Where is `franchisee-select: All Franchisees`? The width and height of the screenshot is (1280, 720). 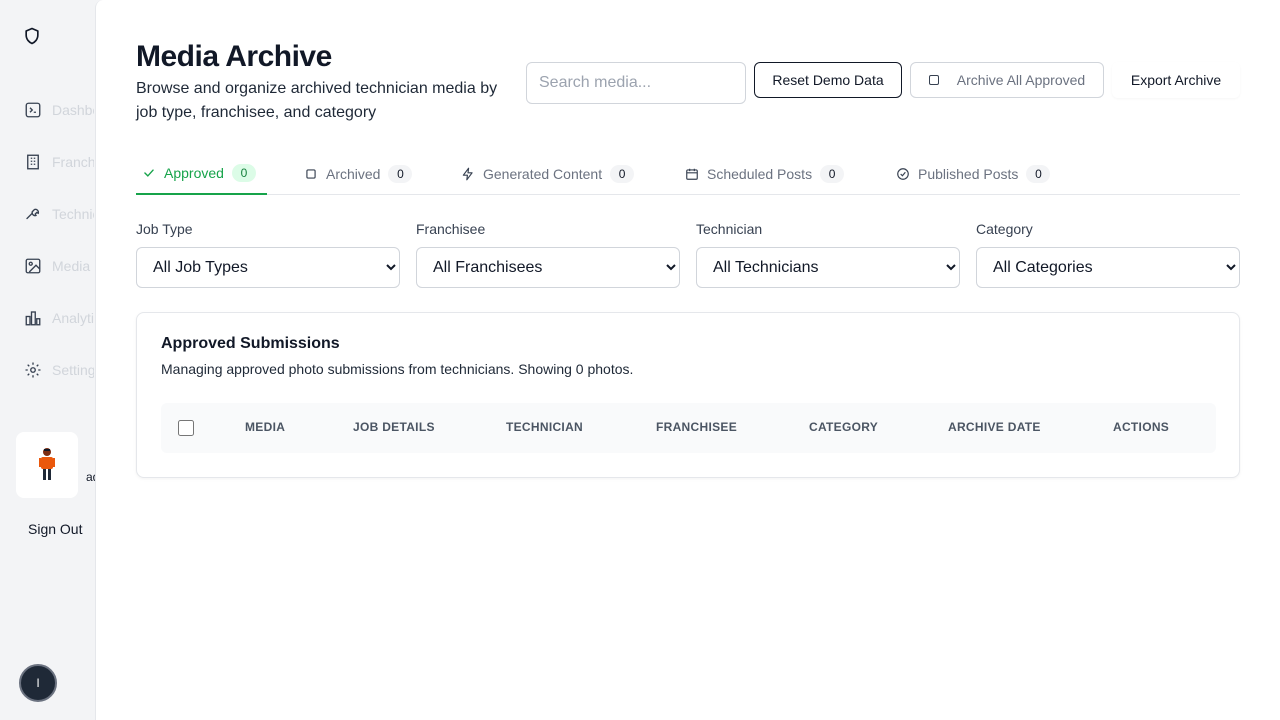
franchisee-select: All Franchisees is located at coordinates (548, 267).